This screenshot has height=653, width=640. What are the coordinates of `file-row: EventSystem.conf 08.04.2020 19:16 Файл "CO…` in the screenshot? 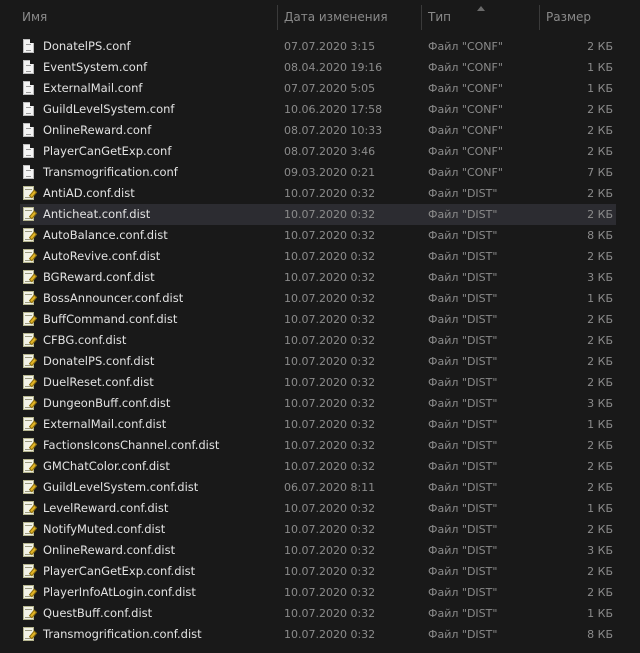 It's located at (320, 67).